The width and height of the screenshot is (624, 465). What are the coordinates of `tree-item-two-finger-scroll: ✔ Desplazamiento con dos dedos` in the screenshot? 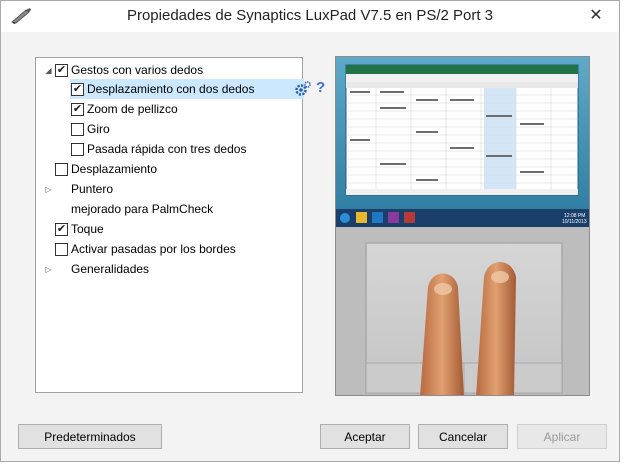 It's located at (187, 89).